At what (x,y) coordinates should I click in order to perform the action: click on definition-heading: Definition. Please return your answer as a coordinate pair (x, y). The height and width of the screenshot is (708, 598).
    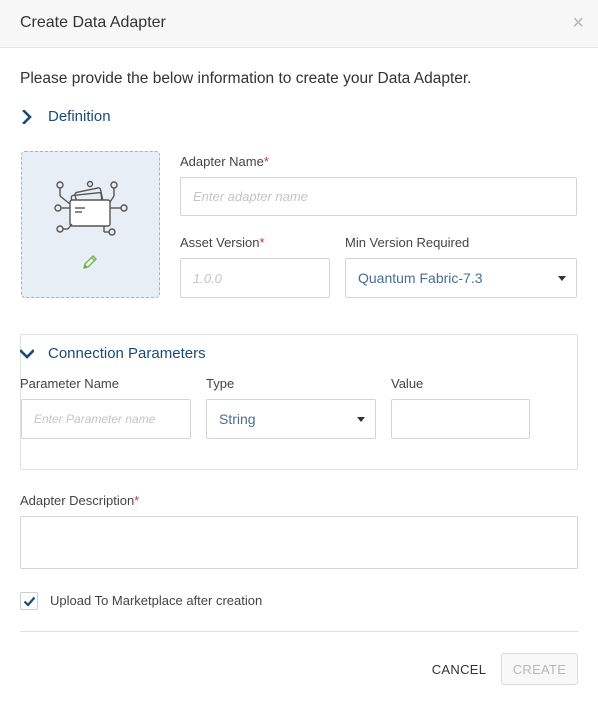
    Looking at the image, I should click on (79, 116).